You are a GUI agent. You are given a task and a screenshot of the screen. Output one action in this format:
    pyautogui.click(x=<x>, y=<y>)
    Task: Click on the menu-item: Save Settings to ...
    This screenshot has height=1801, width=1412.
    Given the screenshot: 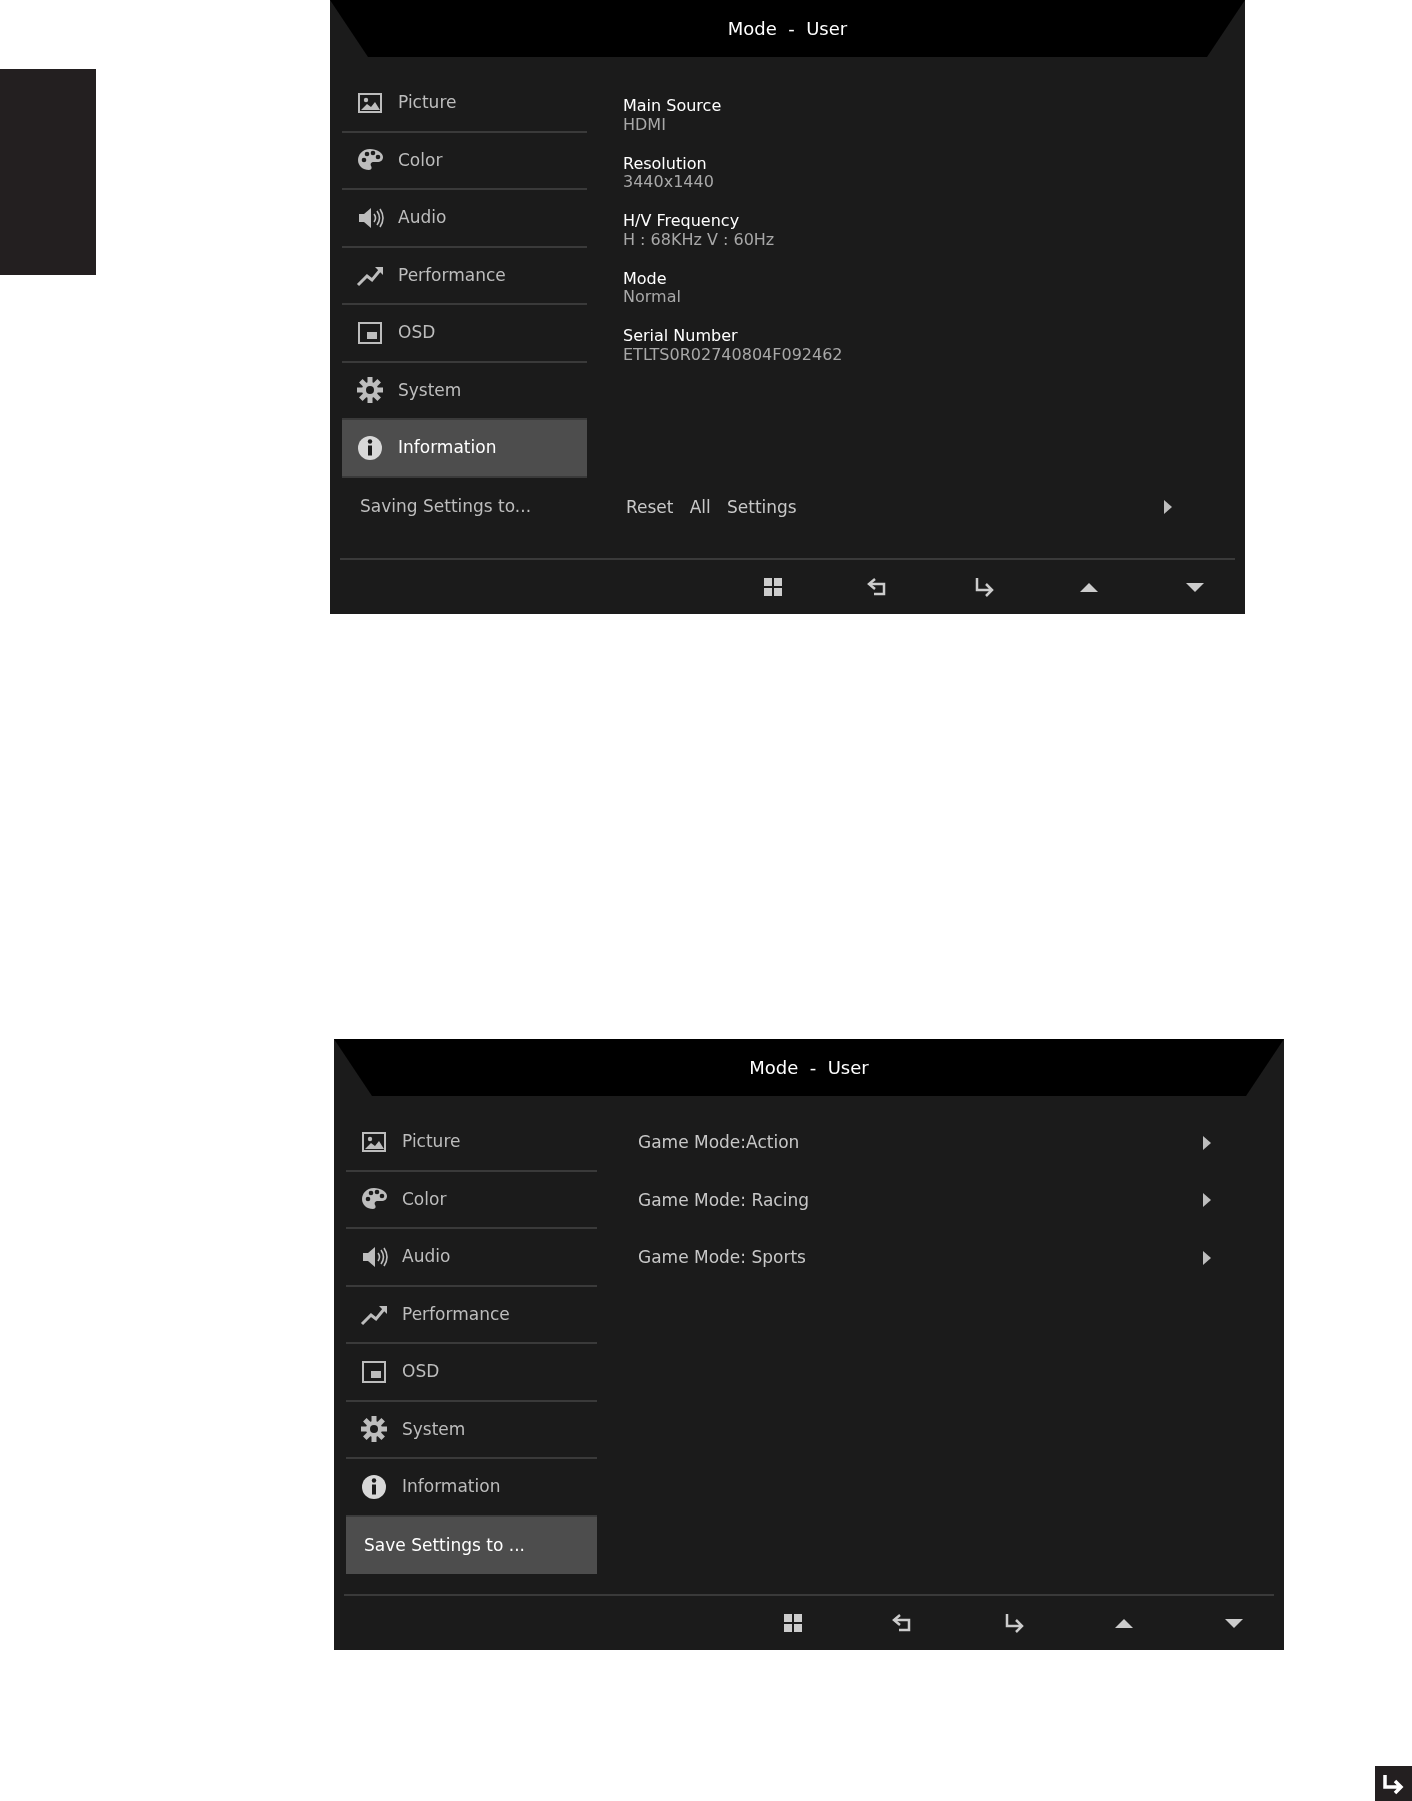 What is the action you would take?
    pyautogui.click(x=471, y=1545)
    